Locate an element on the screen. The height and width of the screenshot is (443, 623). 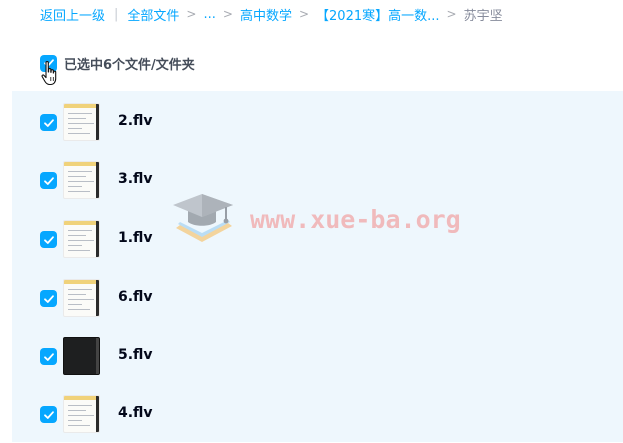
file-name: 6.flv is located at coordinates (135, 297).